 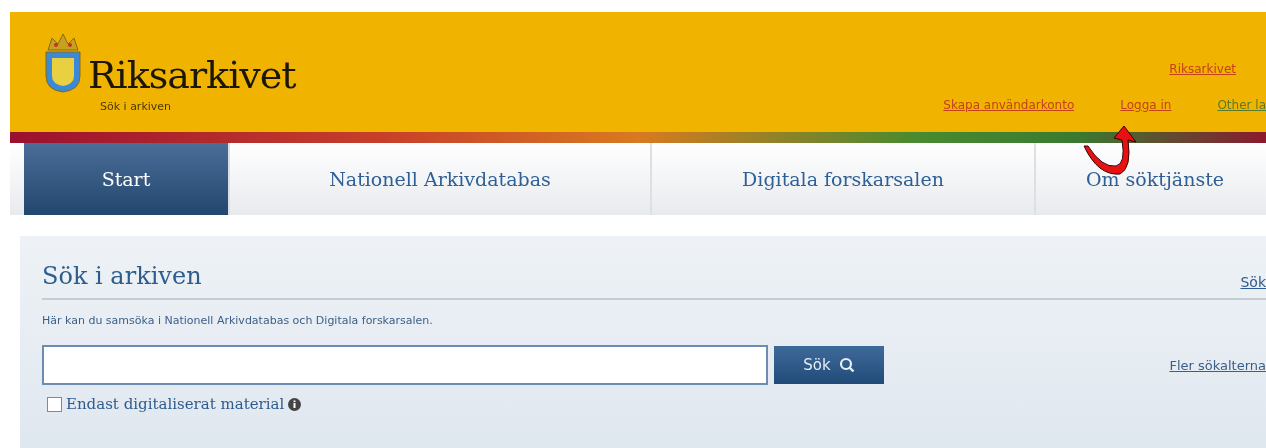 What do you see at coordinates (136, 106) in the screenshot?
I see `logo-tagline: Sök i arkiven` at bounding box center [136, 106].